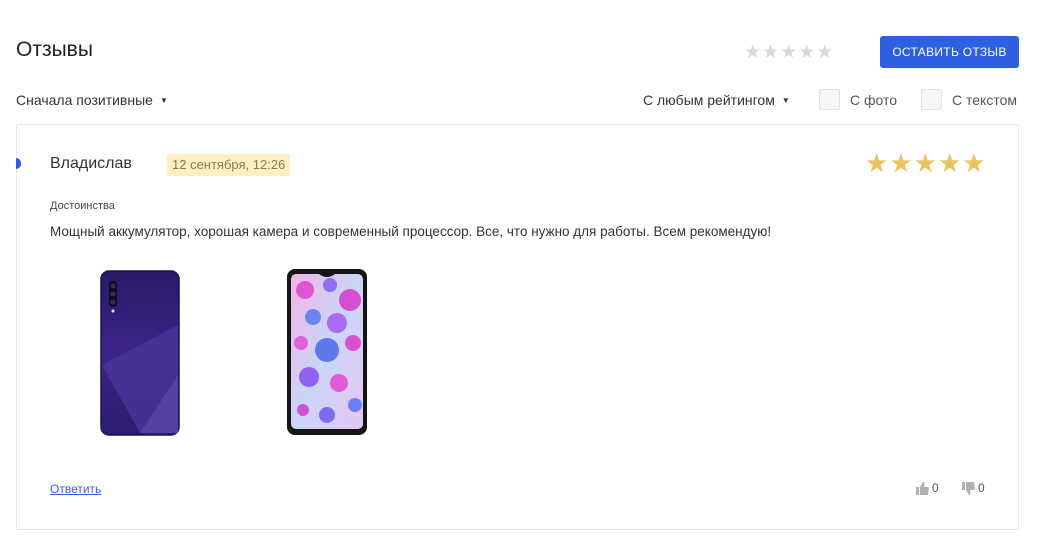  Describe the element at coordinates (935, 488) in the screenshot. I see `like-count: 0` at that location.